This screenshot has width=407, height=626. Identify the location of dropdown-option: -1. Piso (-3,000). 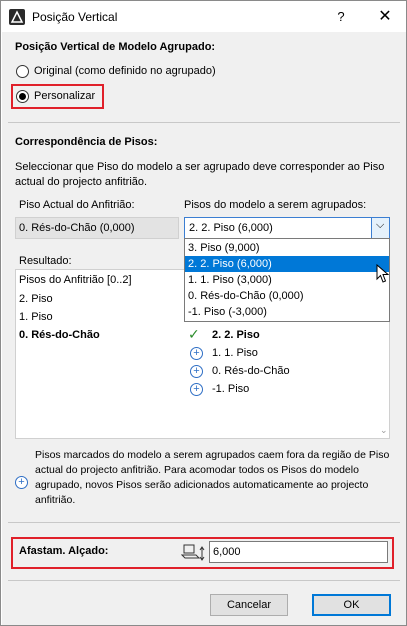
(287, 312).